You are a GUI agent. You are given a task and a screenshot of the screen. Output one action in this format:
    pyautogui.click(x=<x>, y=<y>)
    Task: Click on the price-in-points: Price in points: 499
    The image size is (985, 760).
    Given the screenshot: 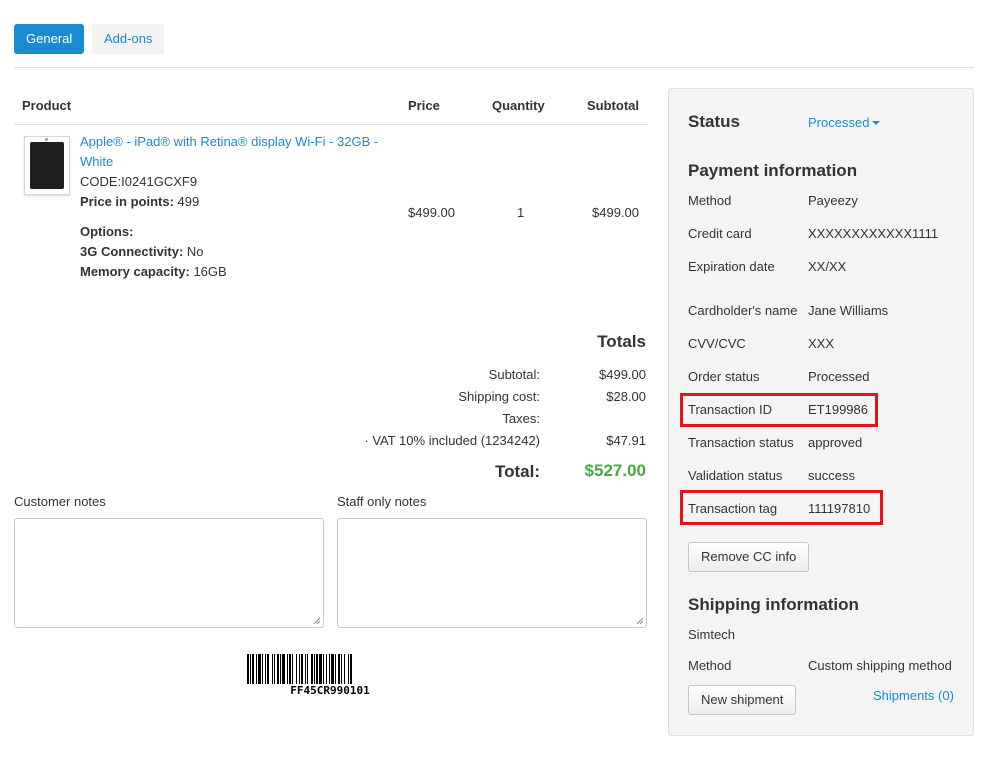 What is the action you would take?
    pyautogui.click(x=139, y=202)
    